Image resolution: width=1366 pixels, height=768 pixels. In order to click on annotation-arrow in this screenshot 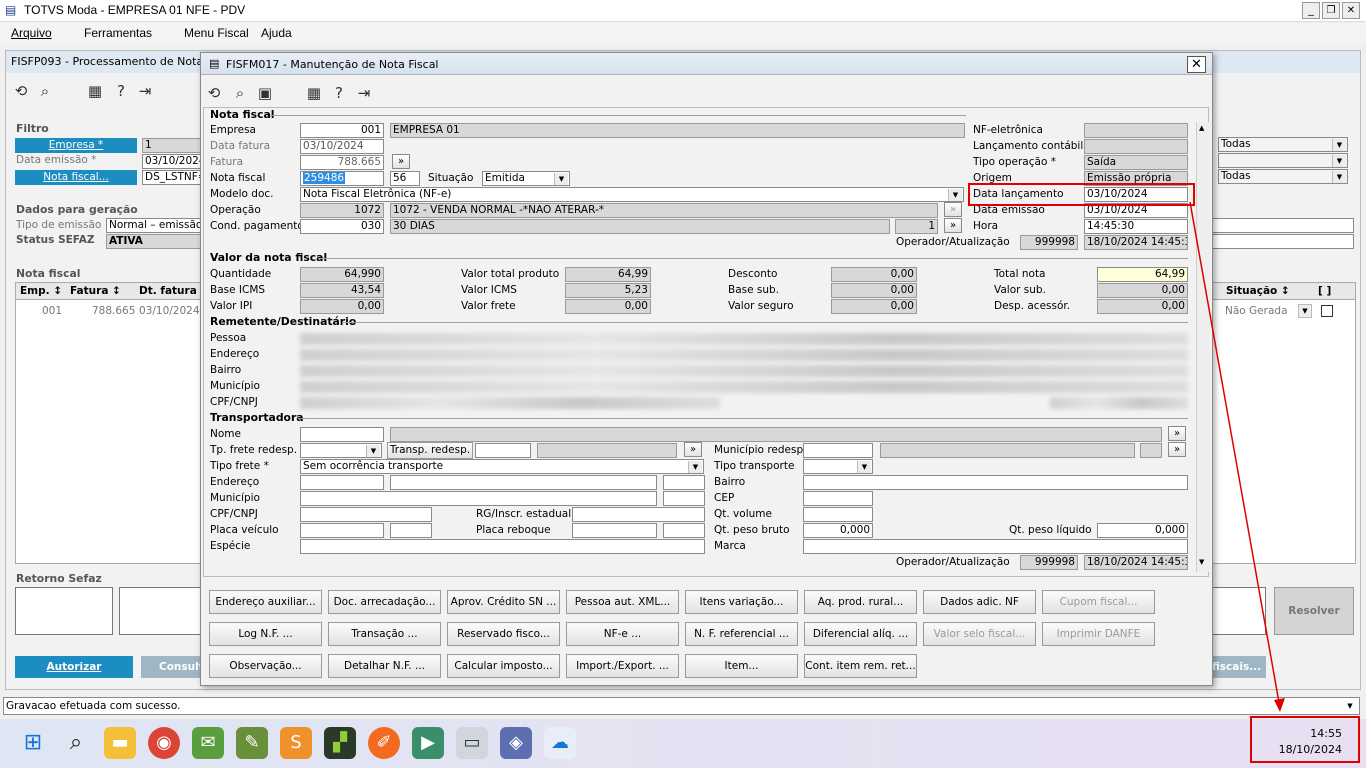, I will do `click(1237, 456)`.